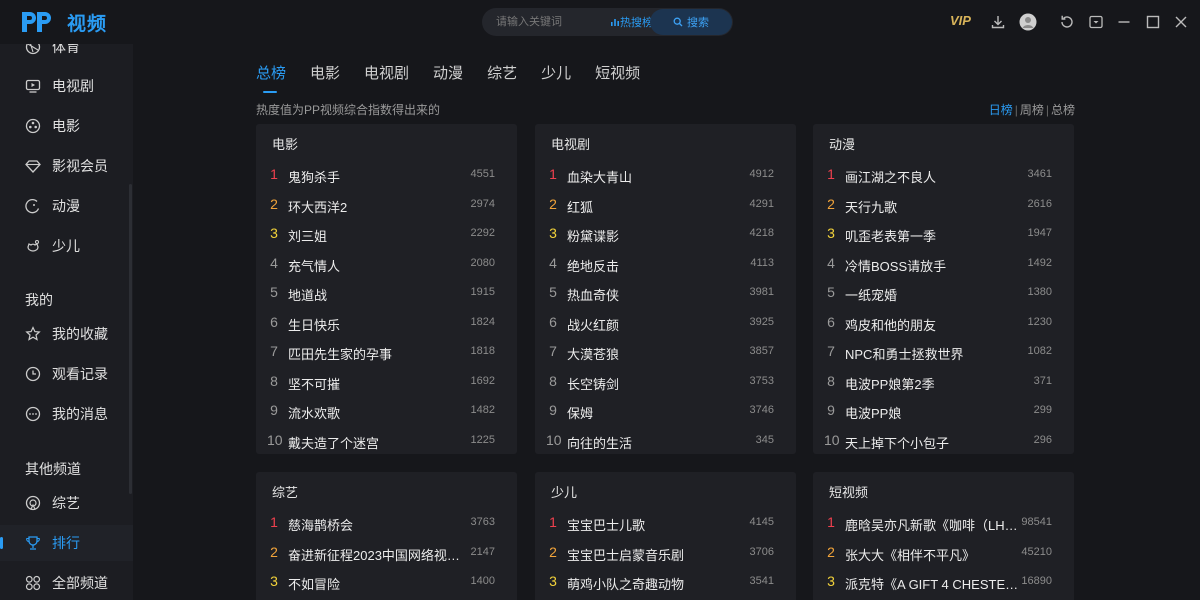  Describe the element at coordinates (63, 22) in the screenshot. I see `app-logo: 视频` at that location.